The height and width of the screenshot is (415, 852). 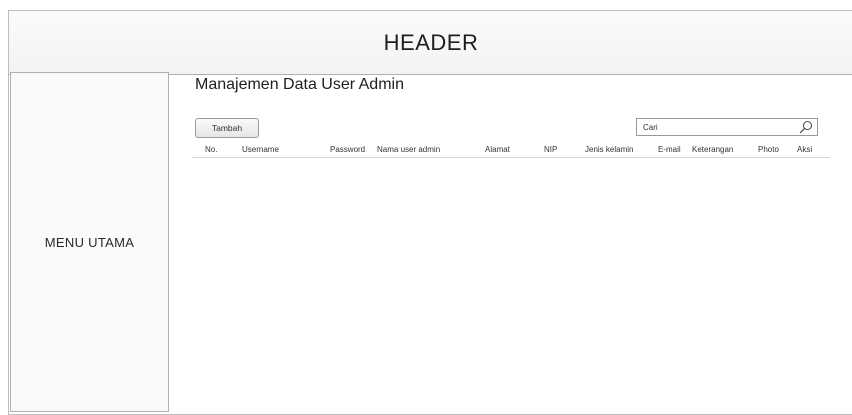 I want to click on column-header-nip: NIP, so click(x=551, y=149).